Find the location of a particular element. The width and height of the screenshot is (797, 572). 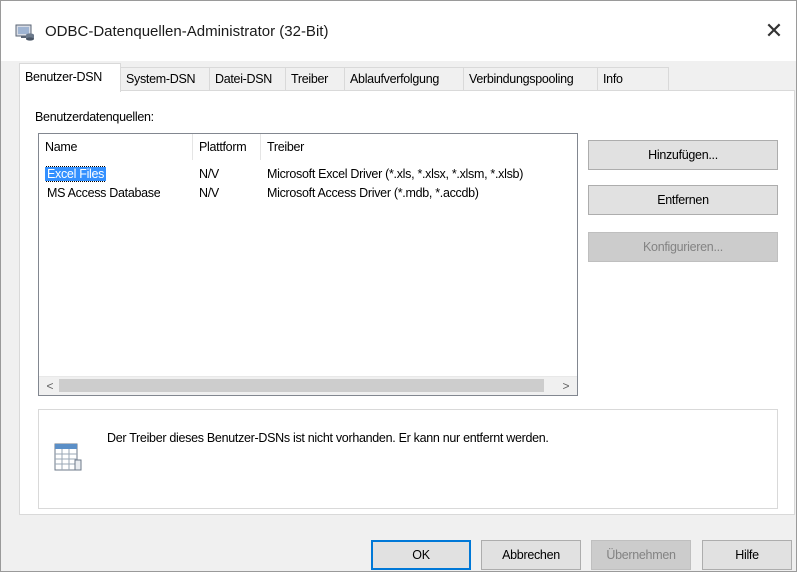

tab-info: Info is located at coordinates (633, 78).